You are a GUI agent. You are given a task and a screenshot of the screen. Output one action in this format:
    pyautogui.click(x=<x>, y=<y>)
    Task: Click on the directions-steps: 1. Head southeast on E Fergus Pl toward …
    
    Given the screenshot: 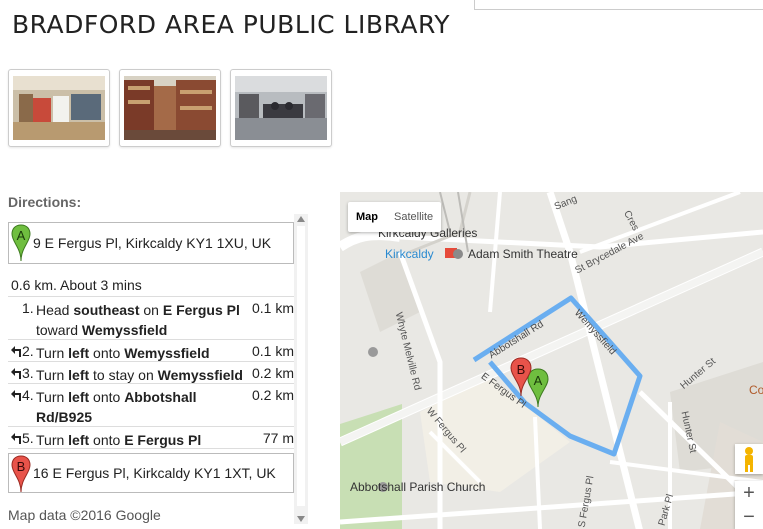 What is the action you would take?
    pyautogui.click(x=151, y=372)
    